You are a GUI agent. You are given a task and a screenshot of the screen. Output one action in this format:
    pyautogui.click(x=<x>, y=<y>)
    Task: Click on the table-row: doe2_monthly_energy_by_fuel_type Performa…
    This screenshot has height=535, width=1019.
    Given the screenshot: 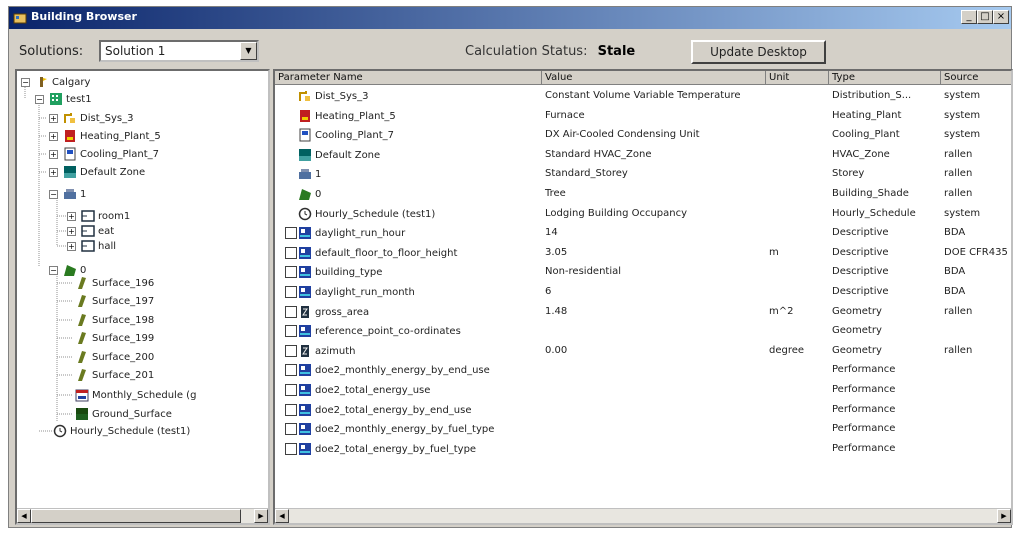 What is the action you would take?
    pyautogui.click(x=643, y=430)
    